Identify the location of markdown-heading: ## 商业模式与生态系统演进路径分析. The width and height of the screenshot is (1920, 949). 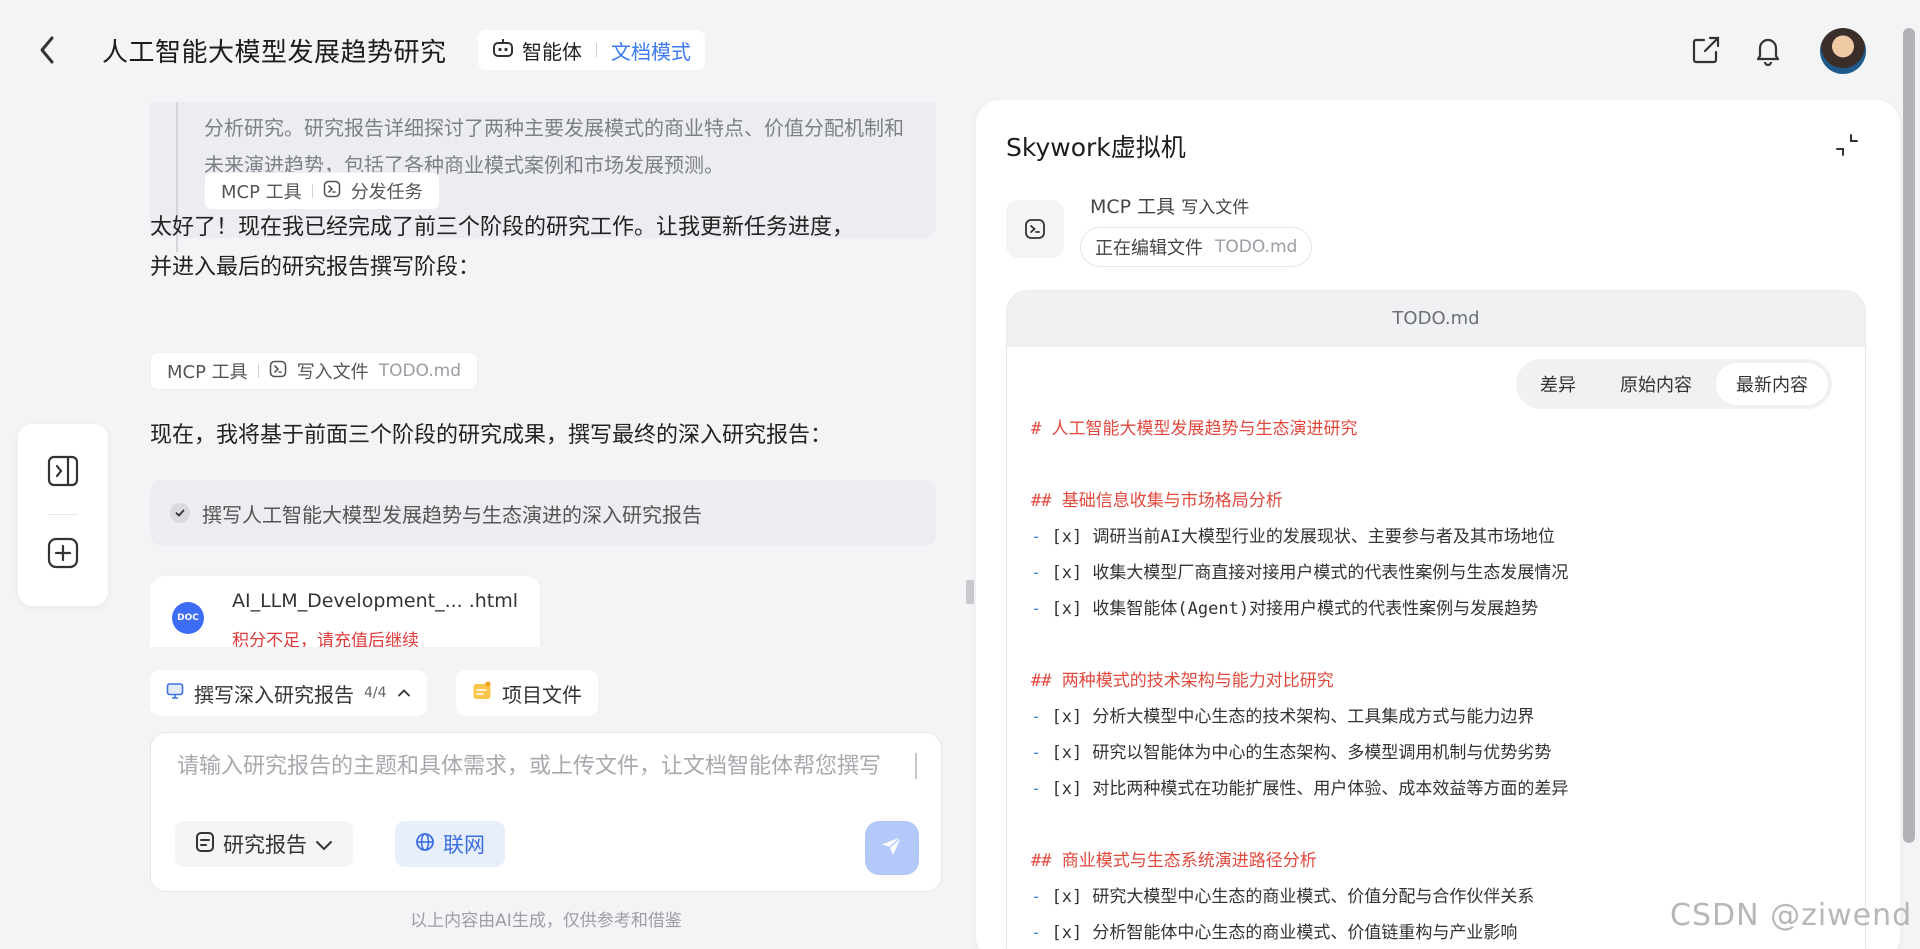
(1174, 861).